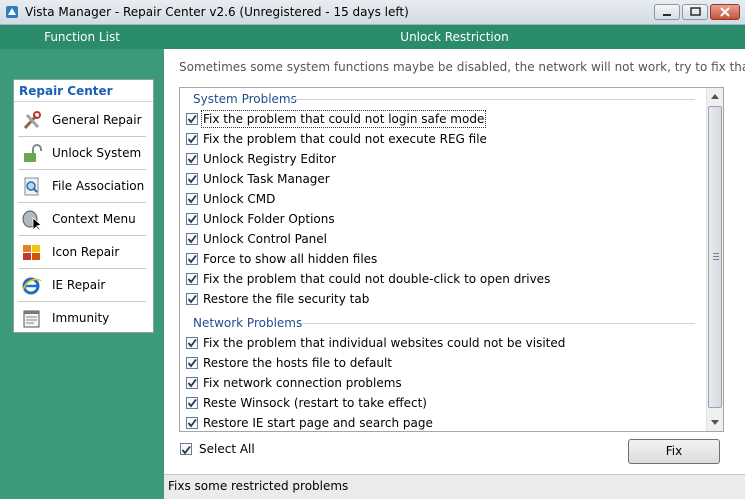 The image size is (745, 499). What do you see at coordinates (297, 363) in the screenshot?
I see `checklist-item-label: Restore the hosts file to default` at bounding box center [297, 363].